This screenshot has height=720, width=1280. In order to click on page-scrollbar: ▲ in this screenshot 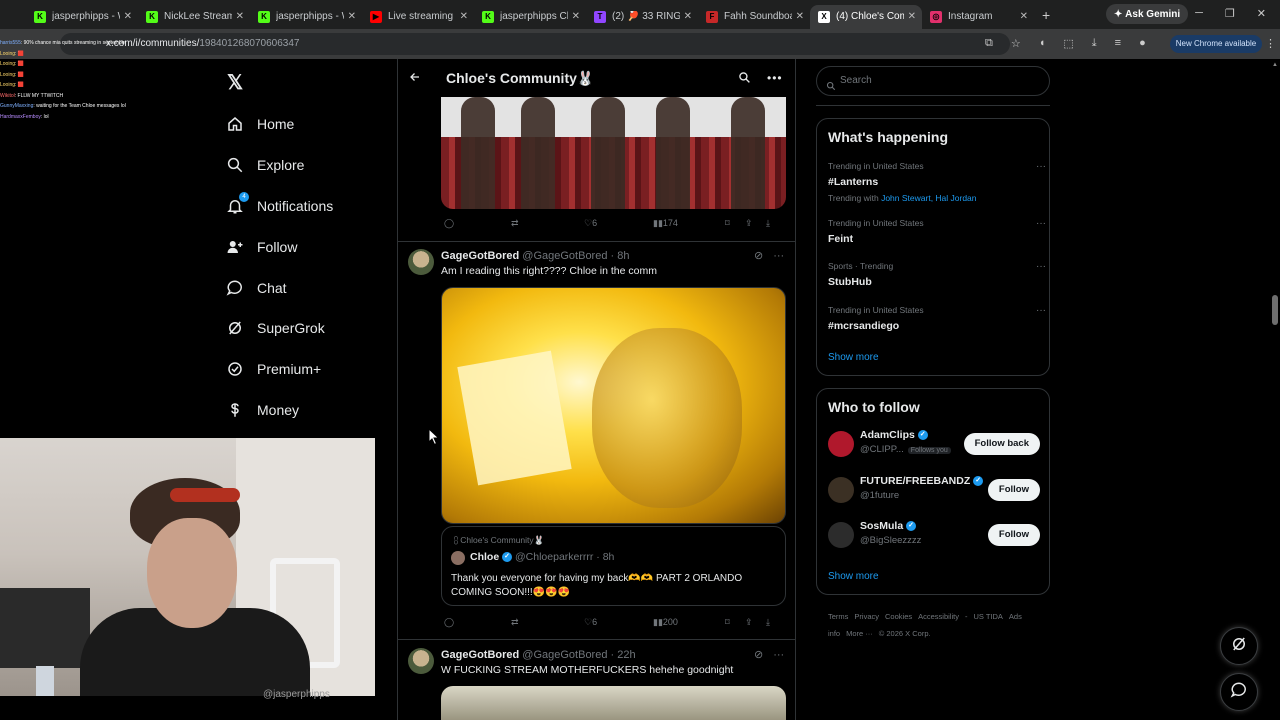, I will do `click(1275, 391)`.